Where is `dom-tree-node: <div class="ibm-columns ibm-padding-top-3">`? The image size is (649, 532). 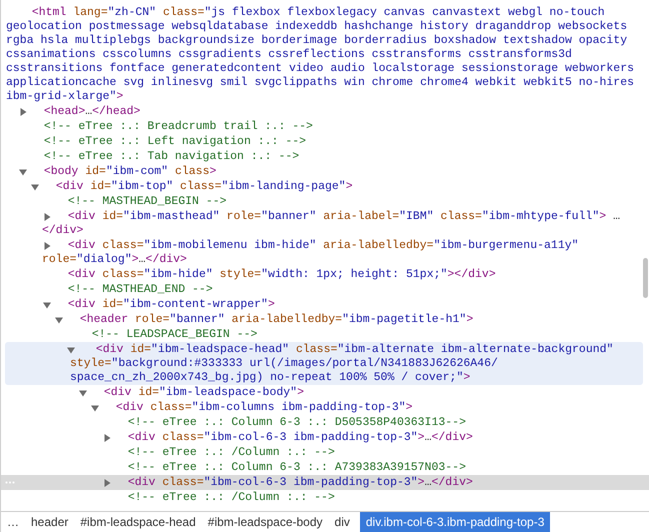
dom-tree-node: <div class="ibm-columns ibm-padding-top-3"> is located at coordinates (320, 407).